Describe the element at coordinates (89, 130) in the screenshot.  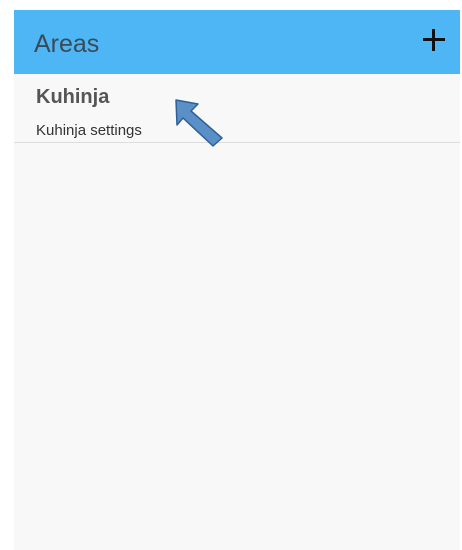
I see `area-subtitle: Kuhinja settings` at that location.